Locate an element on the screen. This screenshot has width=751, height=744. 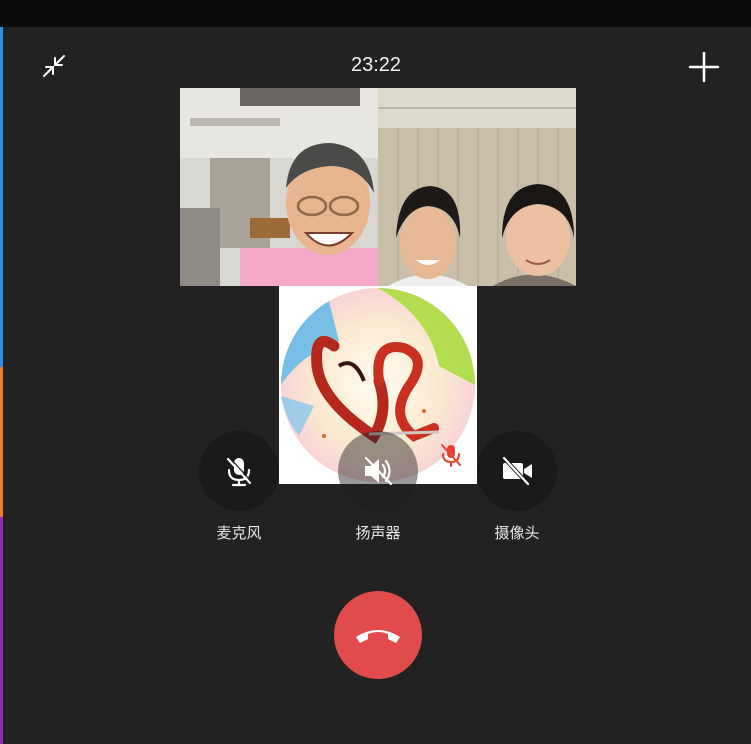
top-strip is located at coordinates (375, 13).